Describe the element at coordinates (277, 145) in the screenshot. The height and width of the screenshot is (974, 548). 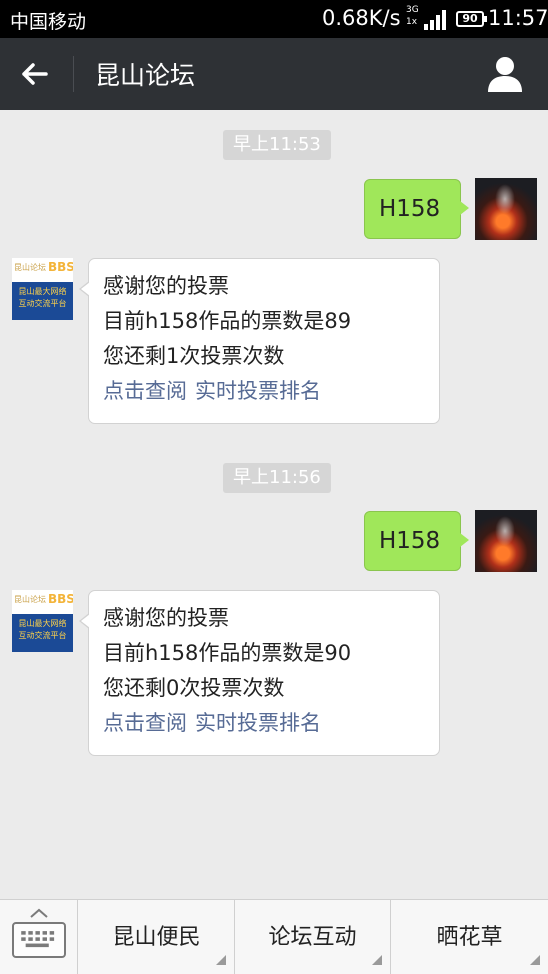
I see `timestamp-badge: 早上11:53` at that location.